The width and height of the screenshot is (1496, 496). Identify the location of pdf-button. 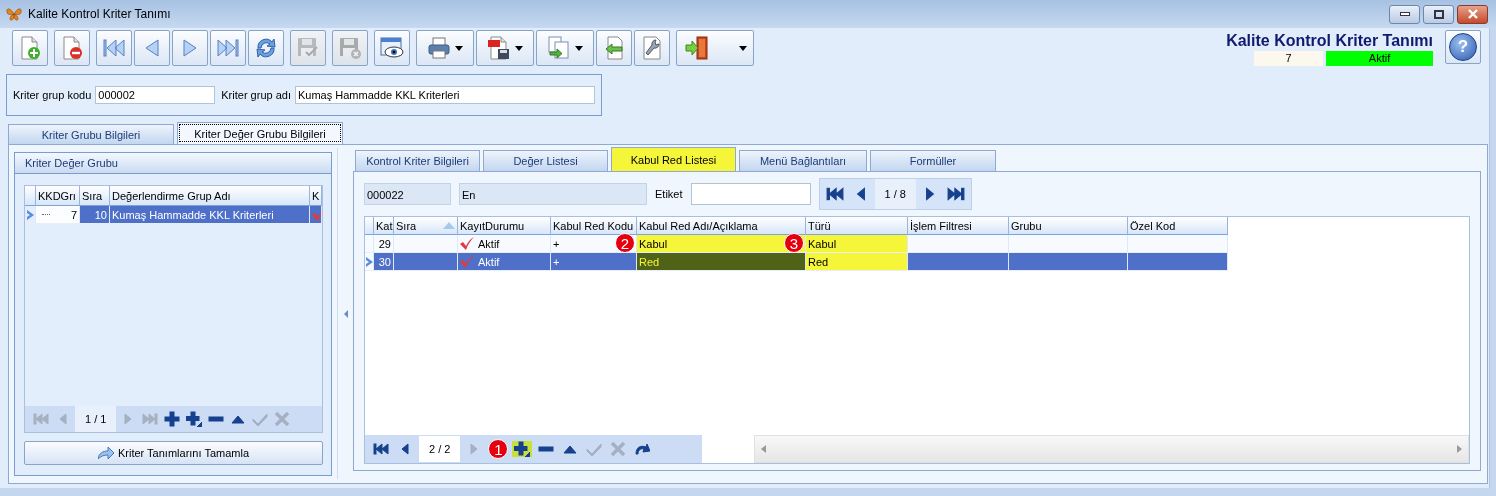
(505, 48).